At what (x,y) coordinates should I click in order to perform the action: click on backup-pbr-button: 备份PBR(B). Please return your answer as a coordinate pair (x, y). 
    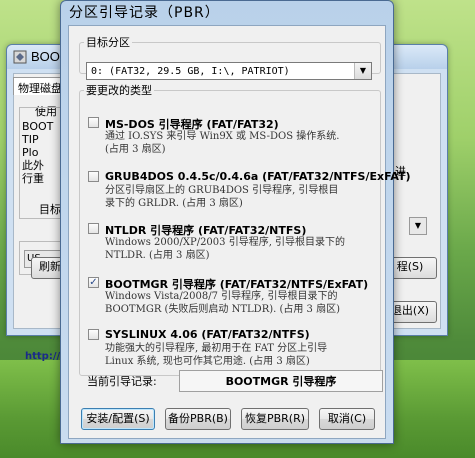
    Looking at the image, I should click on (198, 419).